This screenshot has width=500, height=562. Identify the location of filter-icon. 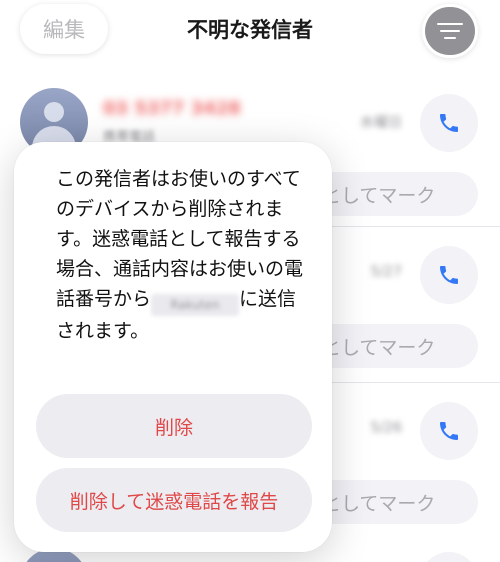
(450, 31).